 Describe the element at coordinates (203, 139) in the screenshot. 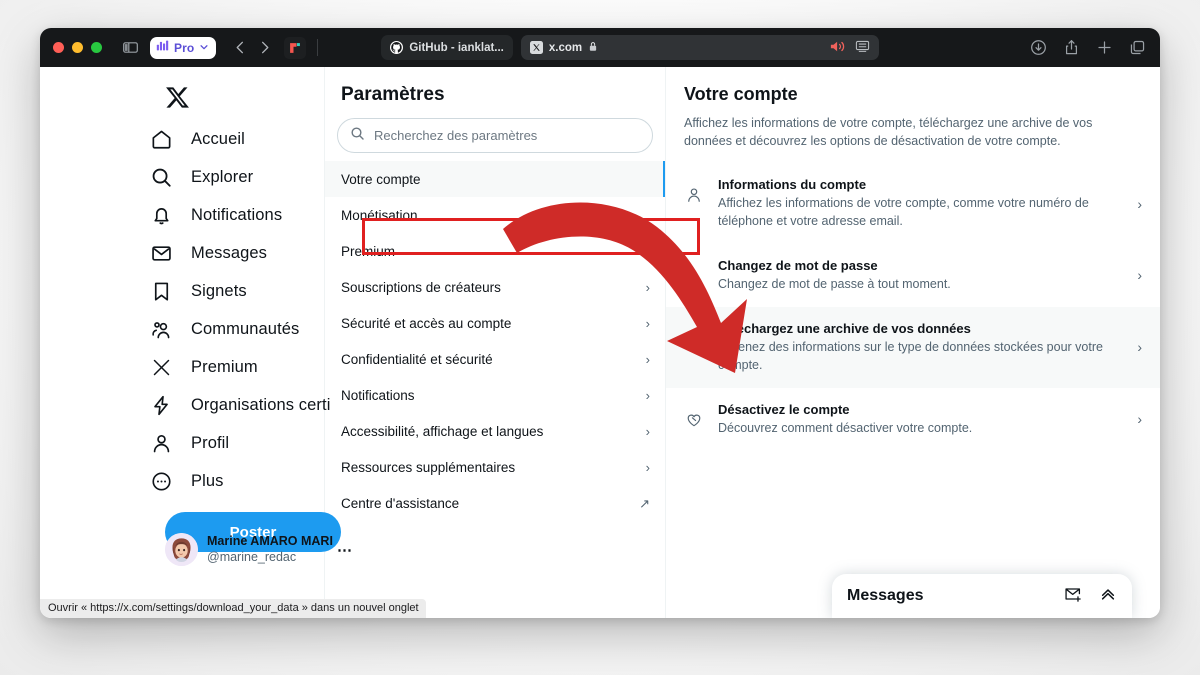

I see `sidebar-item-accueil: Accueil` at that location.